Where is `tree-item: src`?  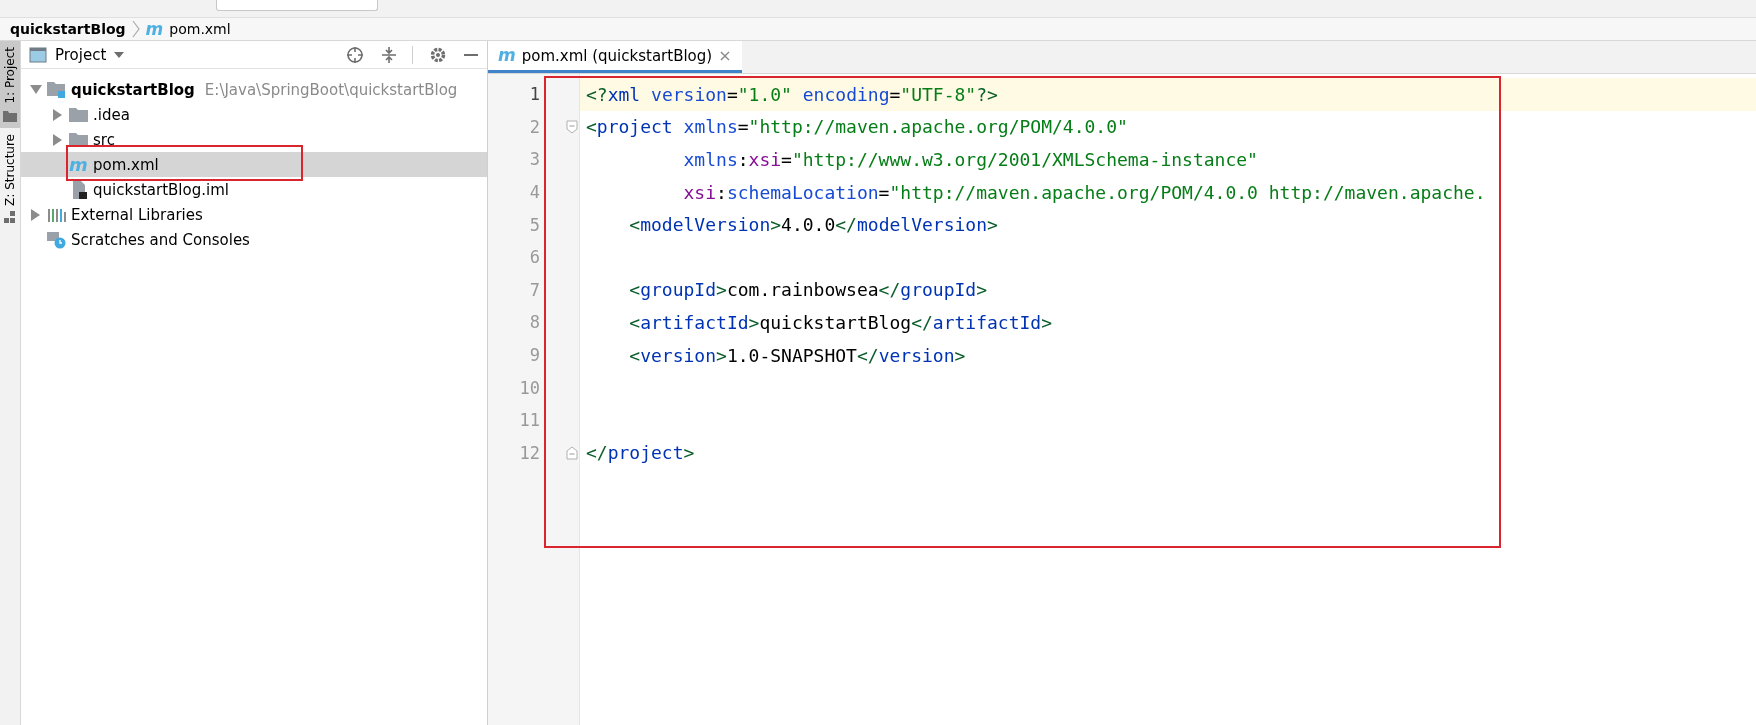 tree-item: src is located at coordinates (254, 139).